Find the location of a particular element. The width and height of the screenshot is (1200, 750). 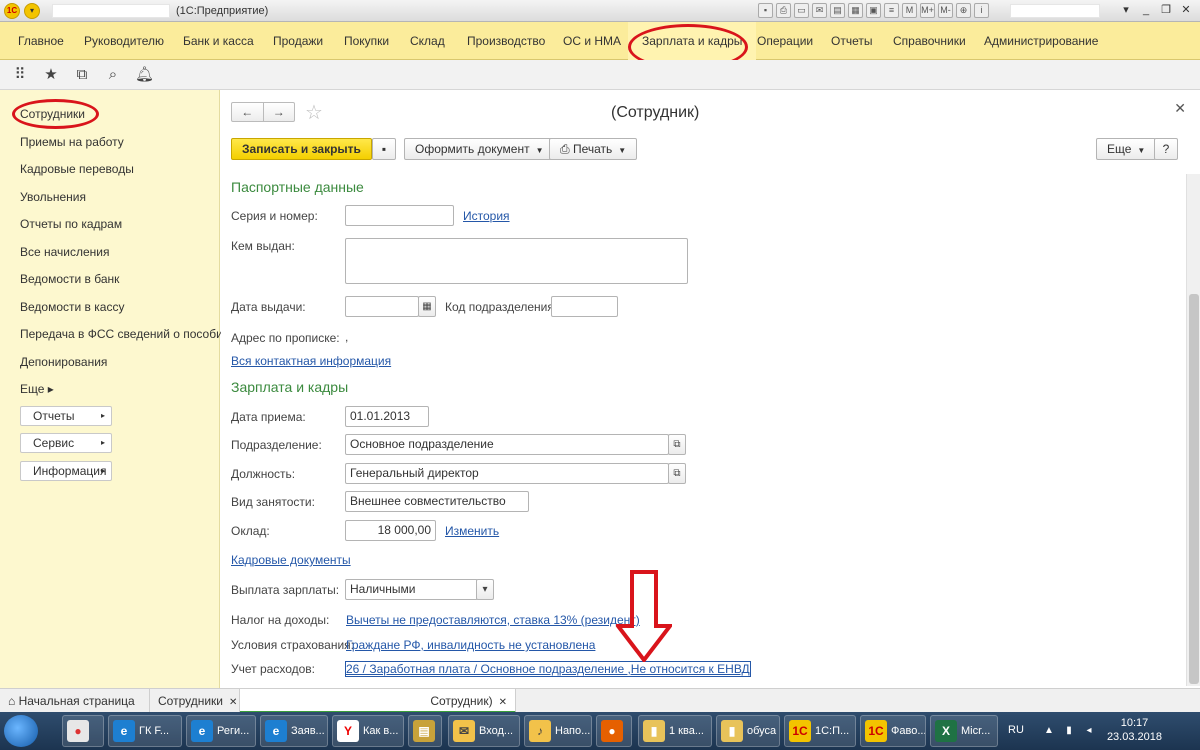

restore-icon: ❐ is located at coordinates (1166, 10).